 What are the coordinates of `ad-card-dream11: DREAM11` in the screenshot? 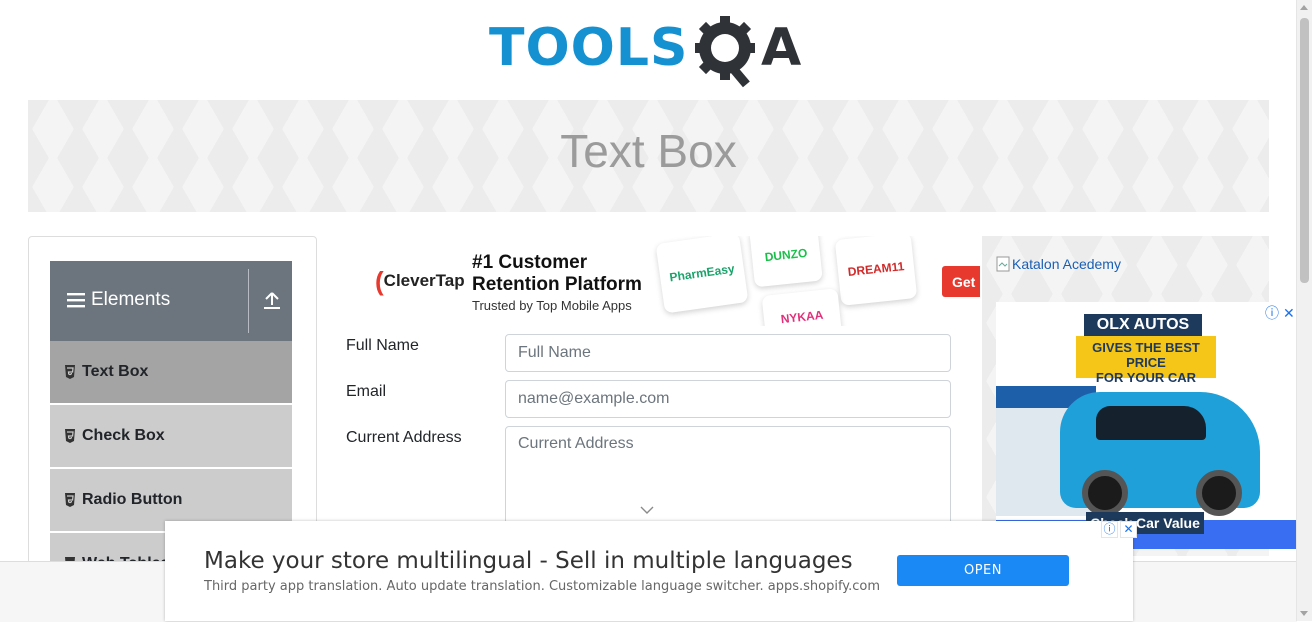 It's located at (876, 271).